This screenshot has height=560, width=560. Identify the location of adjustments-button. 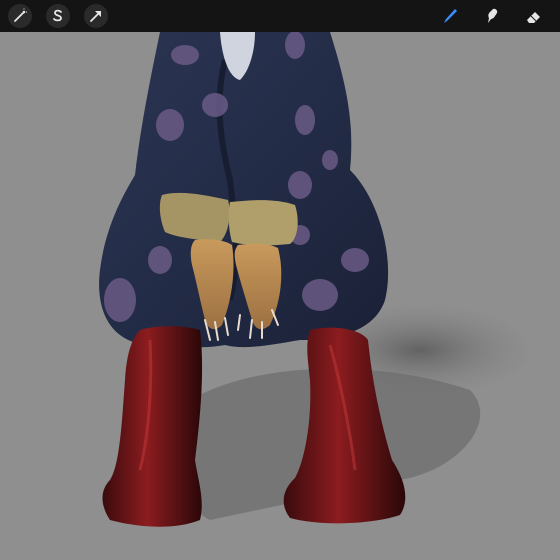
(20, 16).